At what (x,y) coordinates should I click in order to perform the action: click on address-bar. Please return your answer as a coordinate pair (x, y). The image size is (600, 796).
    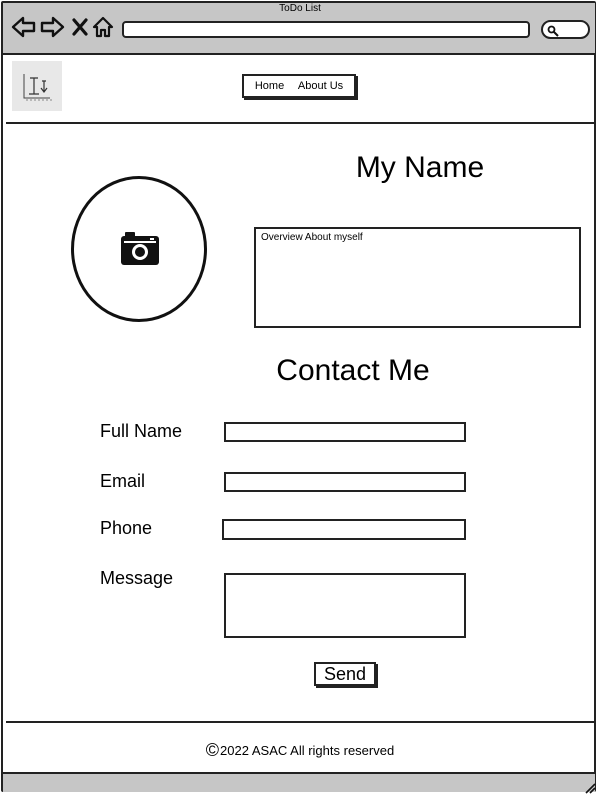
    Looking at the image, I should click on (326, 29).